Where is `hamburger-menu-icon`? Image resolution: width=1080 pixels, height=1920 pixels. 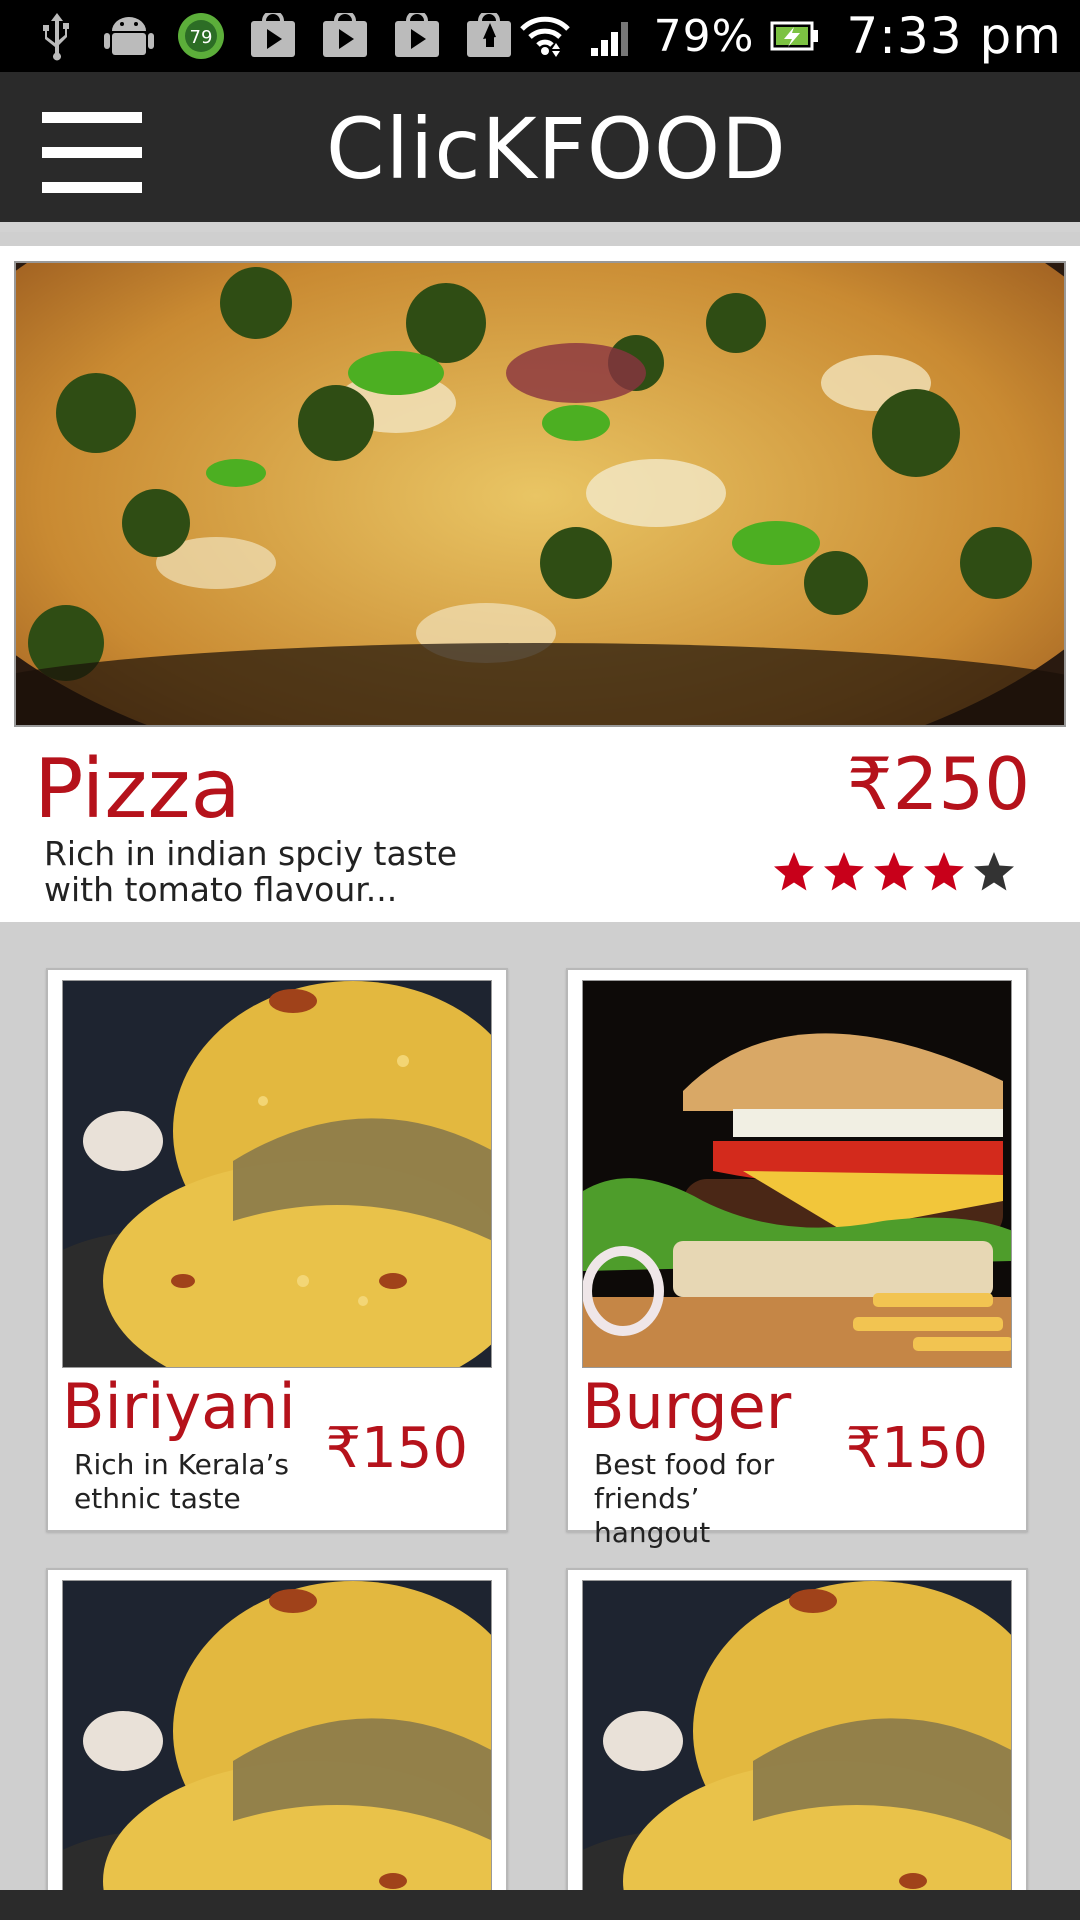 hamburger-menu-icon is located at coordinates (92, 153).